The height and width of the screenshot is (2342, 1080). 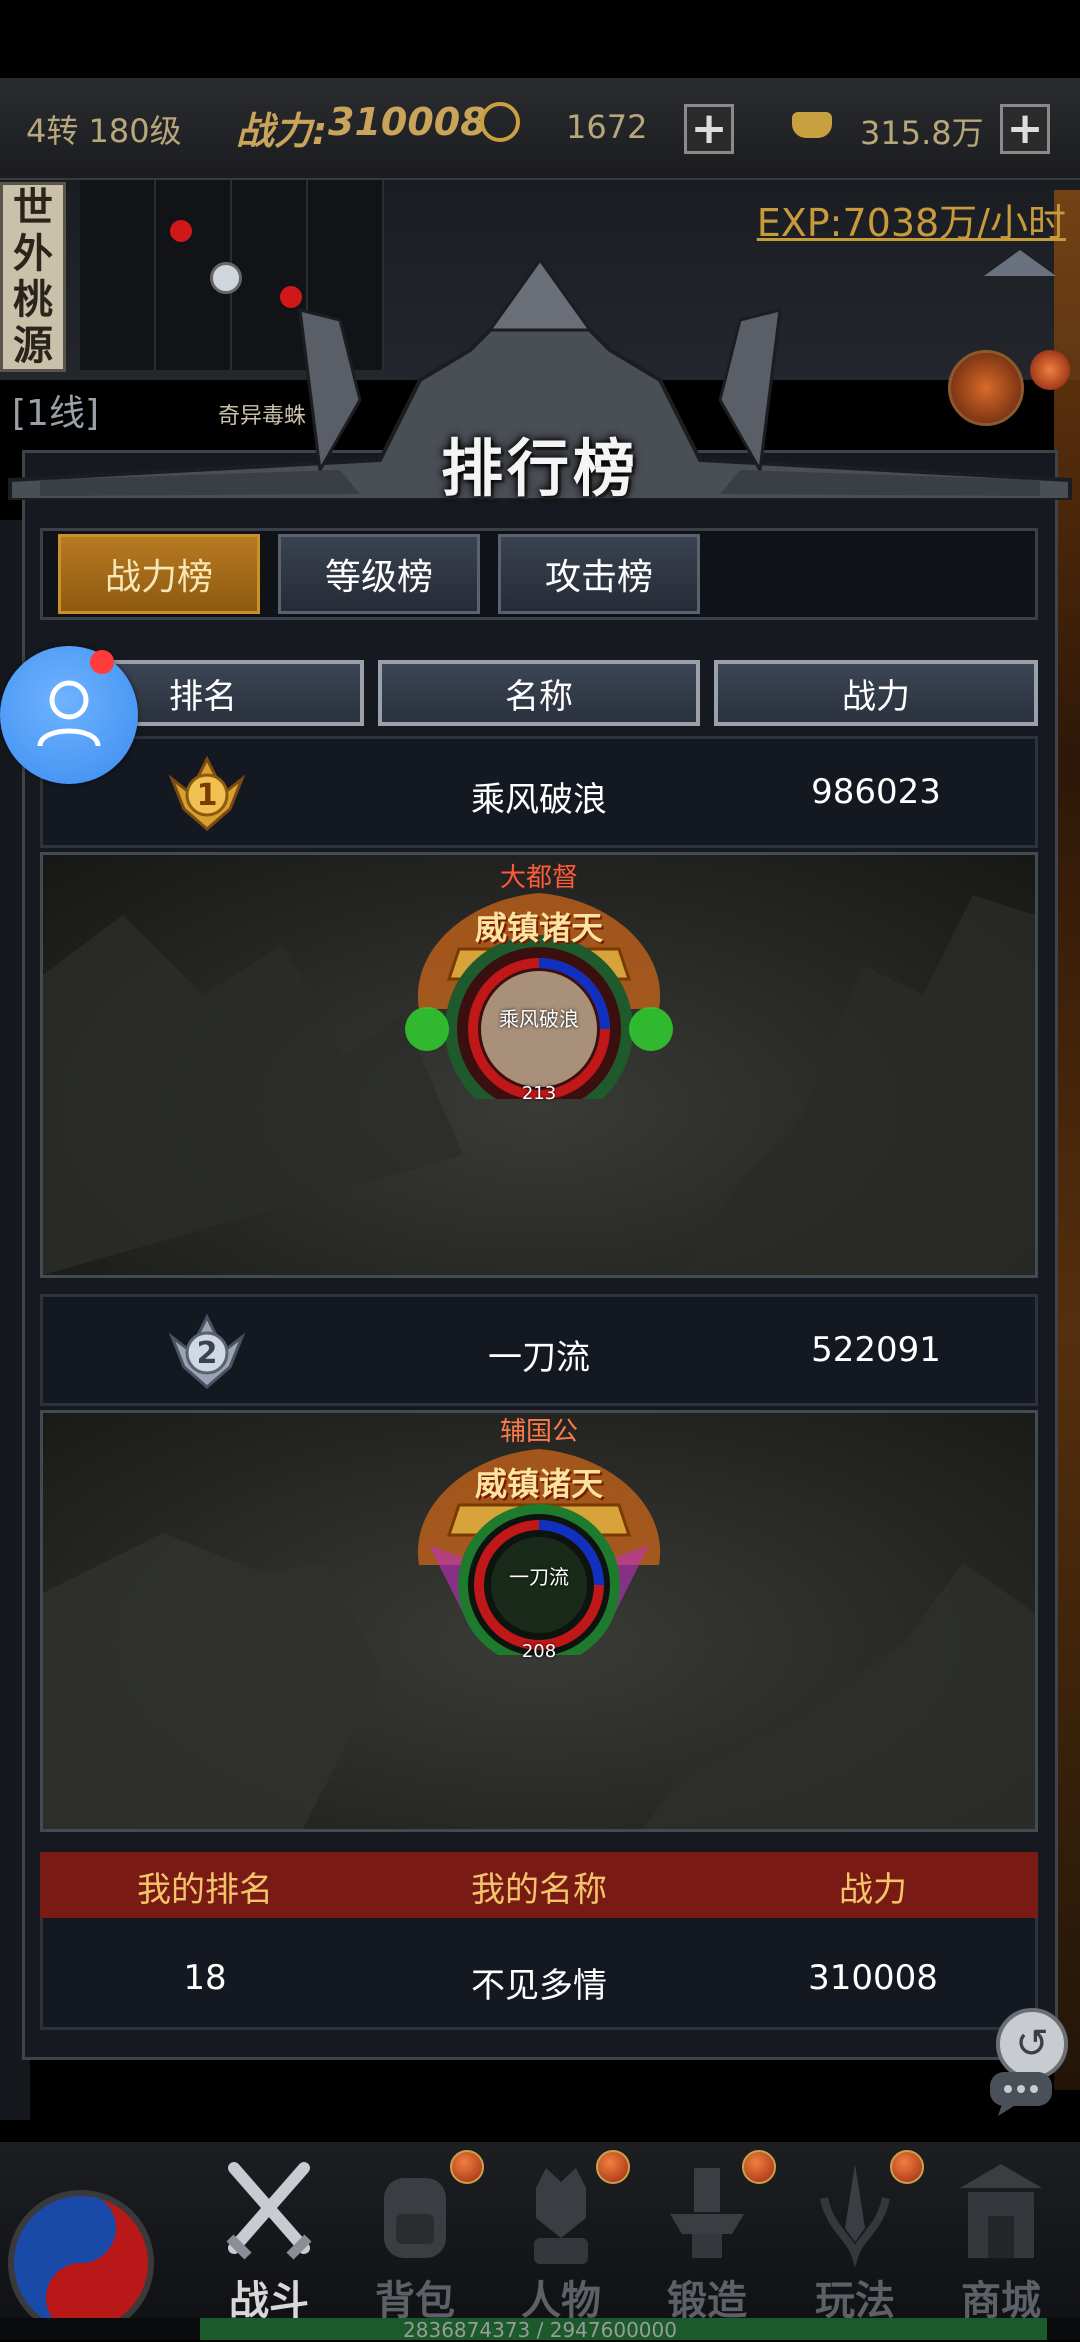 I want to click on avatar-name: 一刀流, so click(x=539, y=1577).